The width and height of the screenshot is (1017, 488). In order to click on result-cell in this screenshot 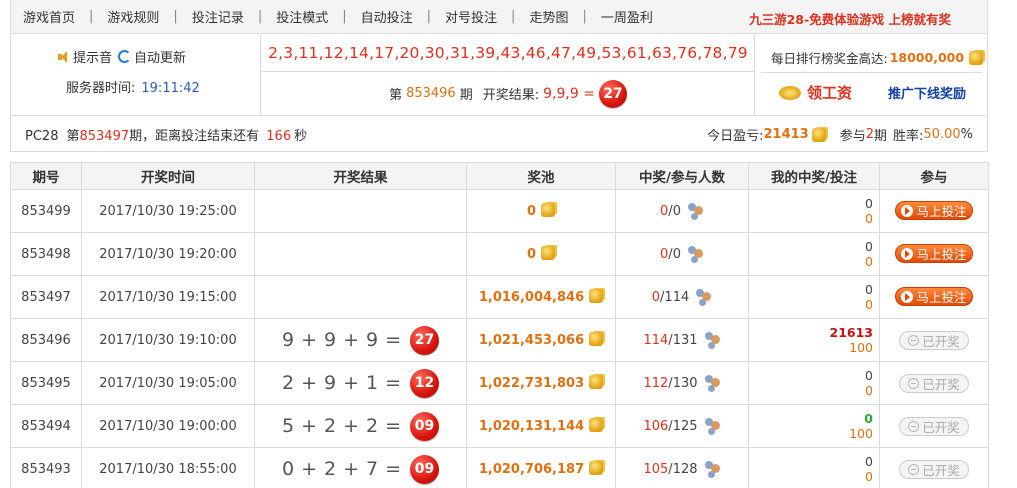, I will do `click(360, 211)`.